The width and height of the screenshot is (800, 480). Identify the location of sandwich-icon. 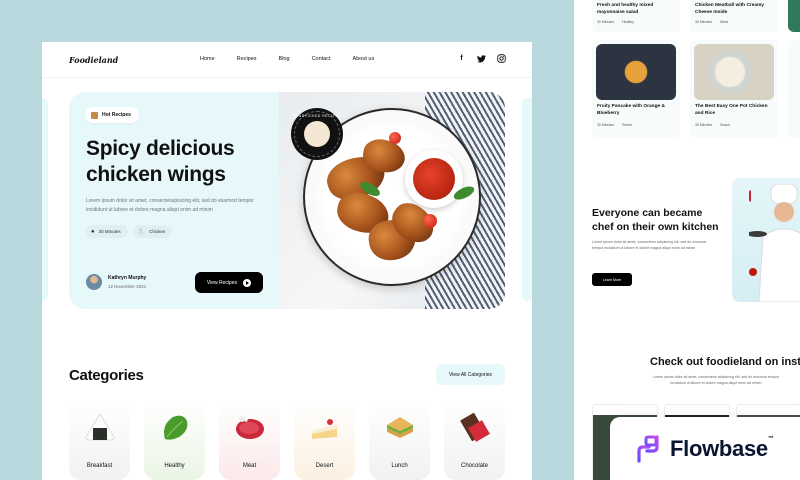
(400, 427).